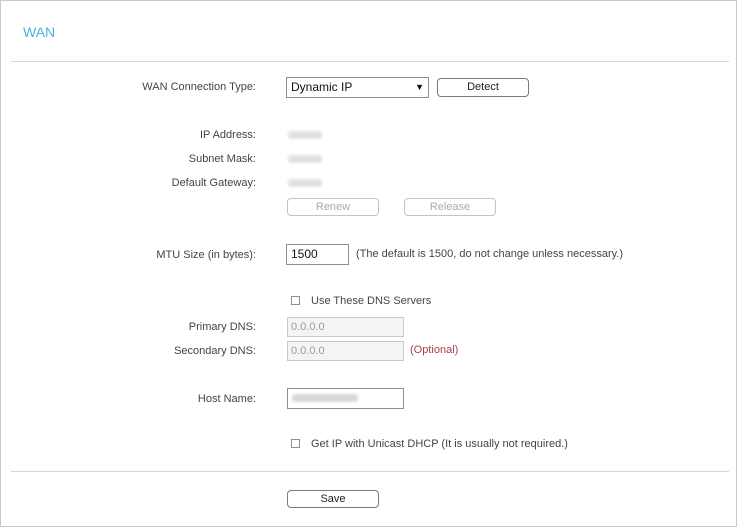 This screenshot has width=737, height=527. I want to click on primary-dns-label: Primary DNS:, so click(222, 327).